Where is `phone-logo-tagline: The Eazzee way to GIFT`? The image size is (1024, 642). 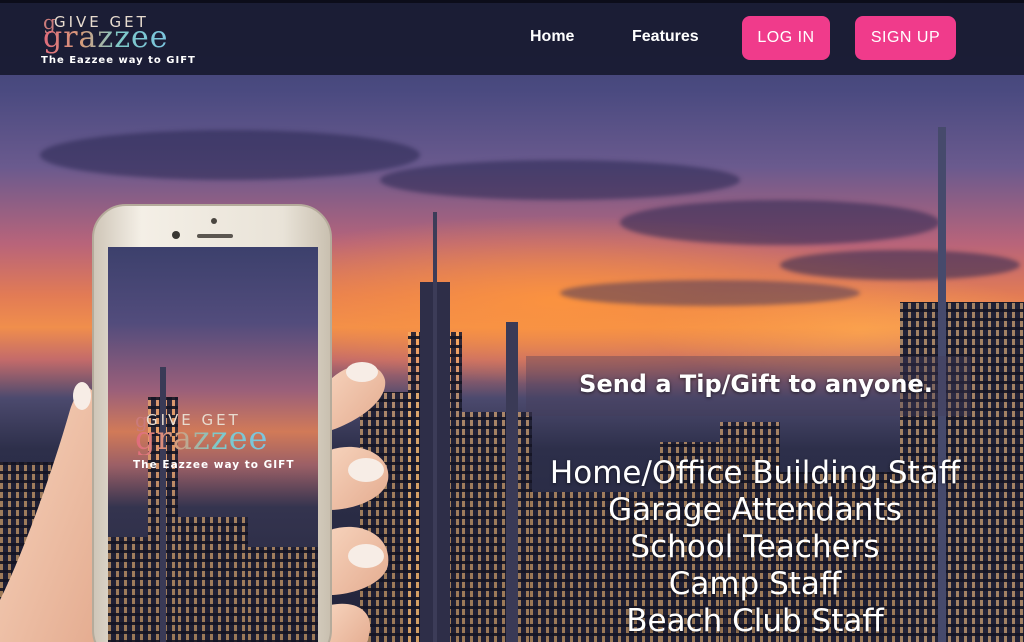
phone-logo-tagline: The Eazzee way to GIFT is located at coordinates (214, 465).